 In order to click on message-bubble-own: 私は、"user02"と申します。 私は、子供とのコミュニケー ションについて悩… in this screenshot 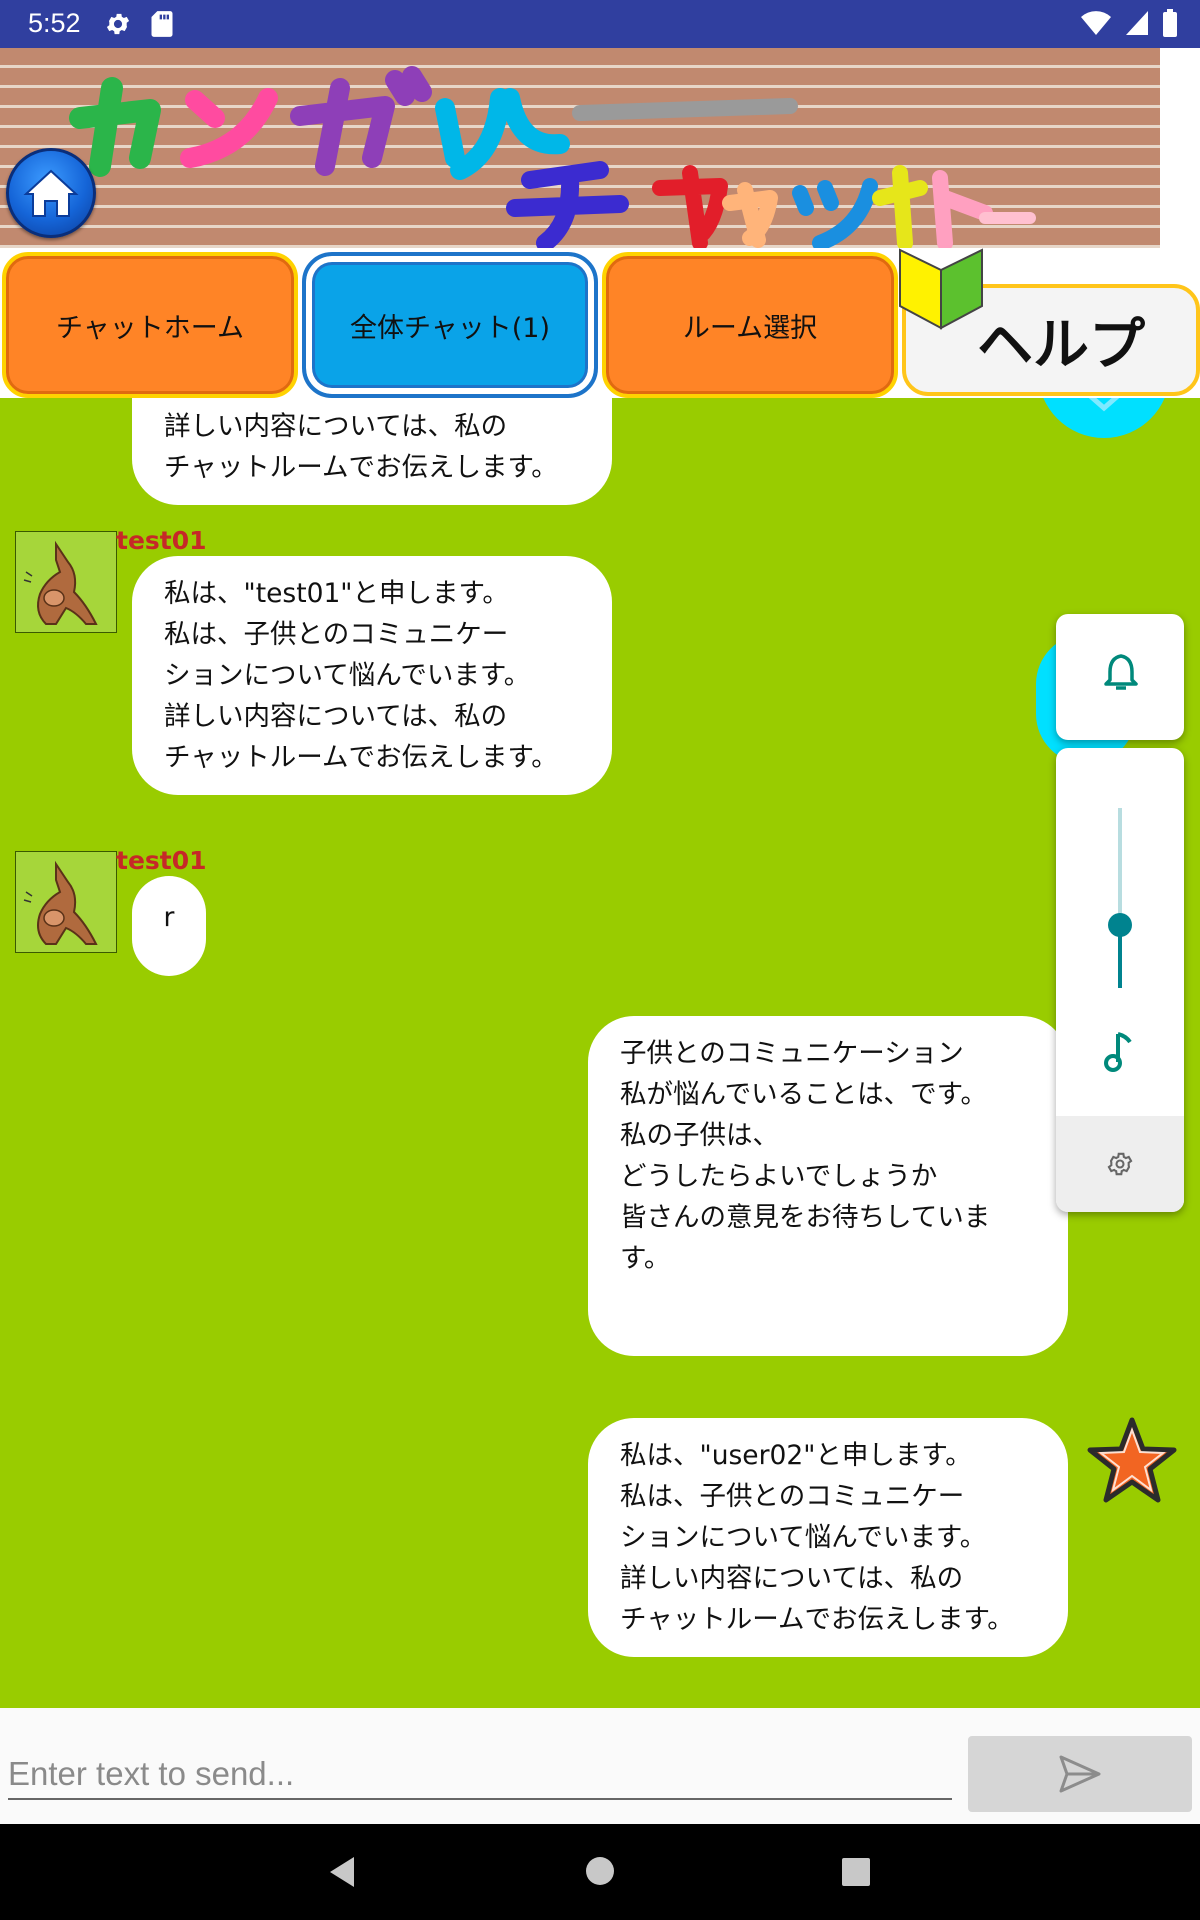, I will do `click(828, 1537)`.